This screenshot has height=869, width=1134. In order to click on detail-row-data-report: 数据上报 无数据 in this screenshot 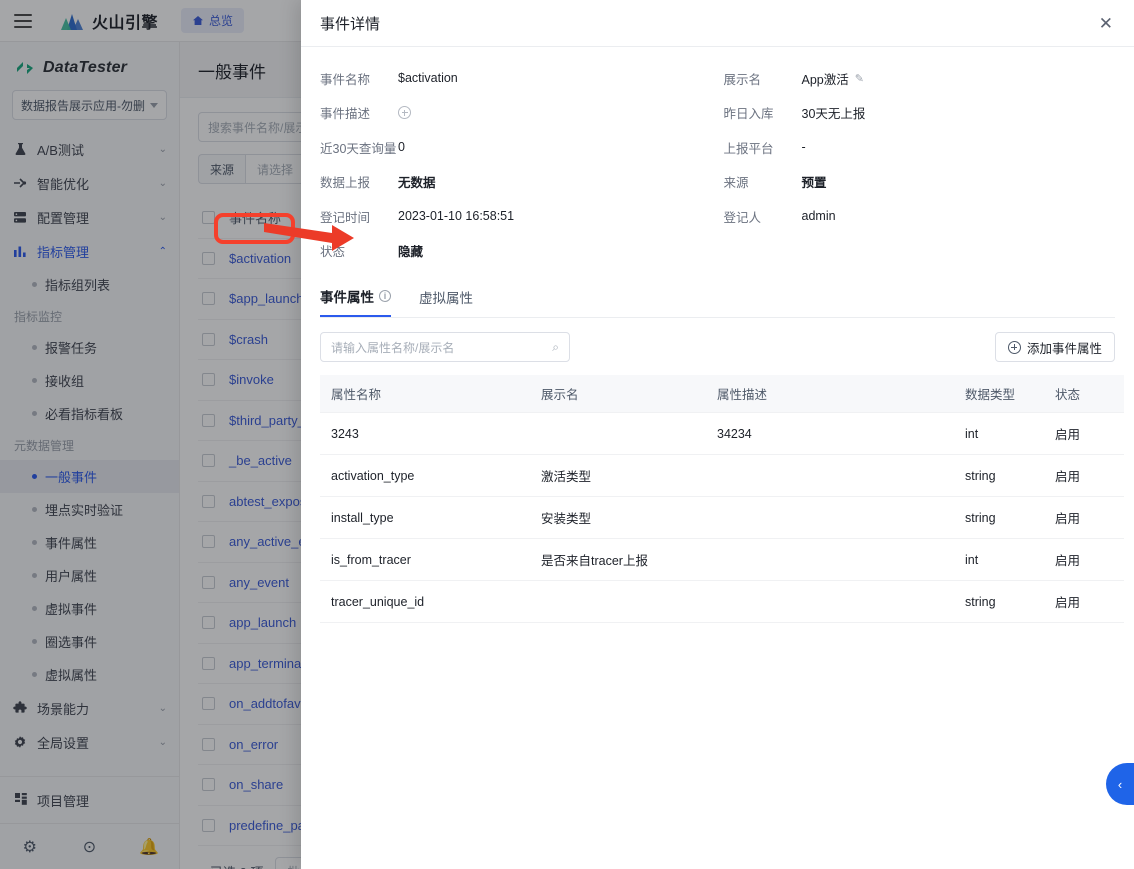, I will do `click(519, 182)`.